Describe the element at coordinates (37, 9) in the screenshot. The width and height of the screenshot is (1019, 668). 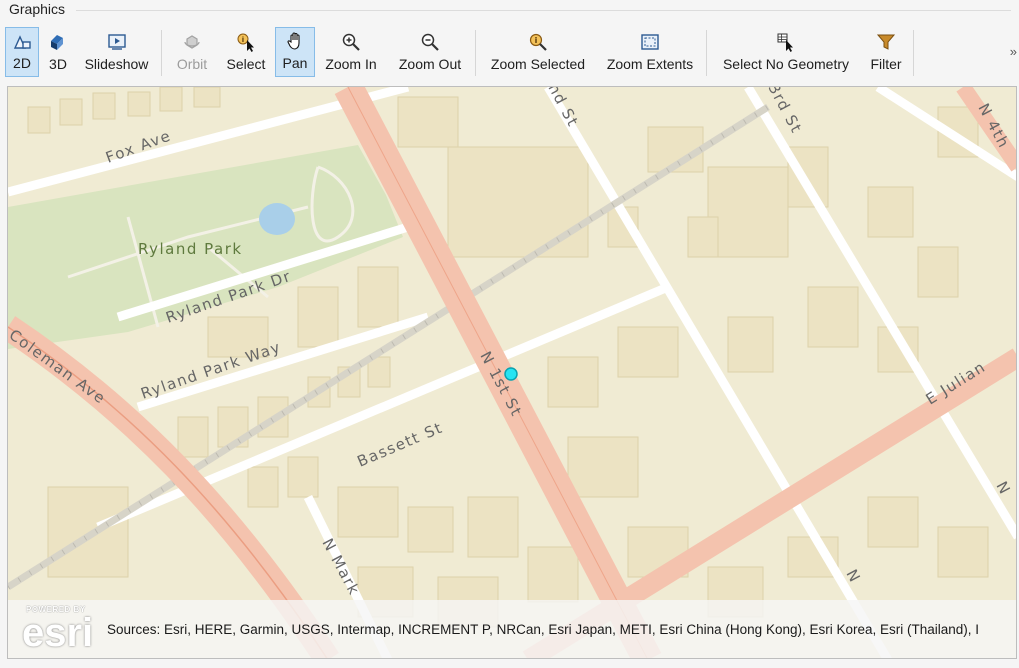
I see `graphics-panel-title: Graphics` at that location.